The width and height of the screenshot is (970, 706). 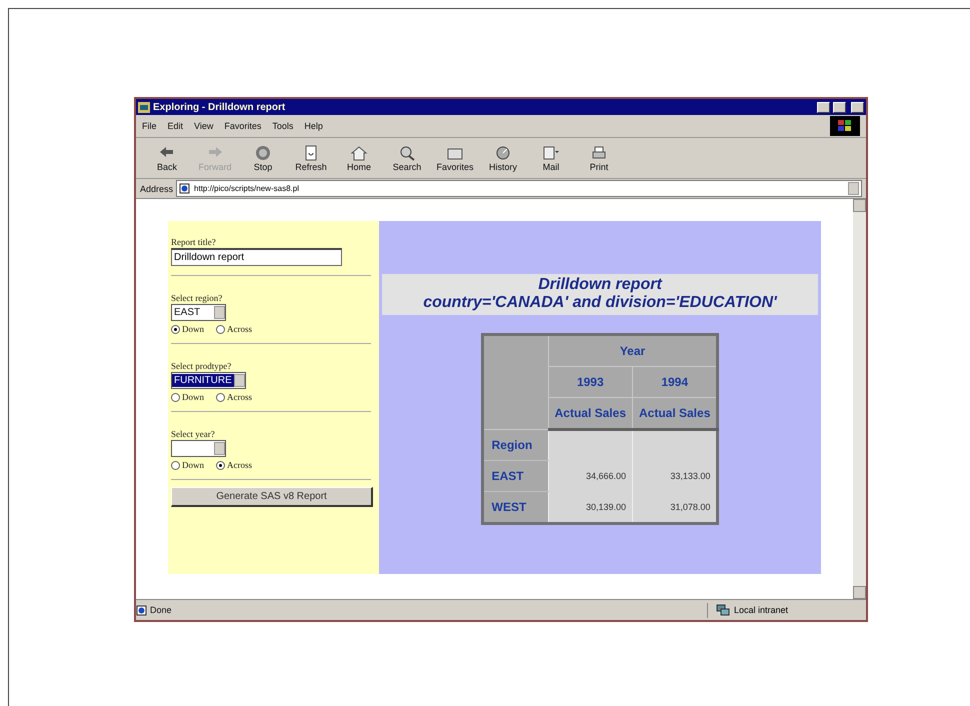 I want to click on toolbar-button: Stop, so click(x=263, y=158).